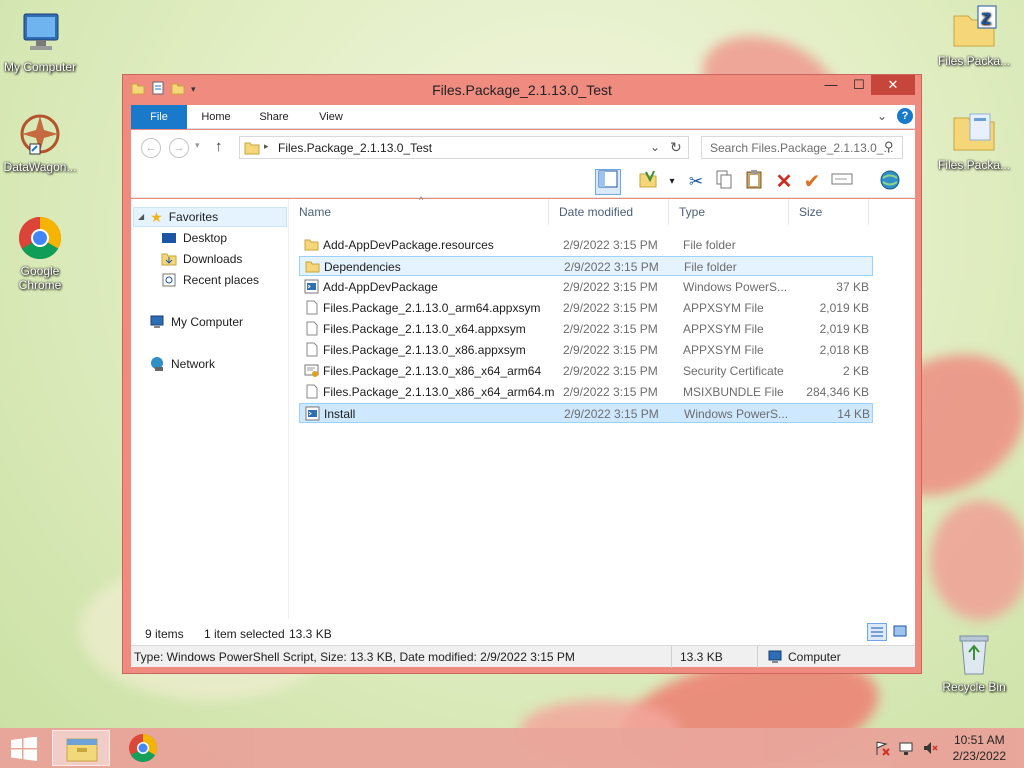 This screenshot has width=1024, height=768. Describe the element at coordinates (724, 182) in the screenshot. I see `copy-icon` at that location.